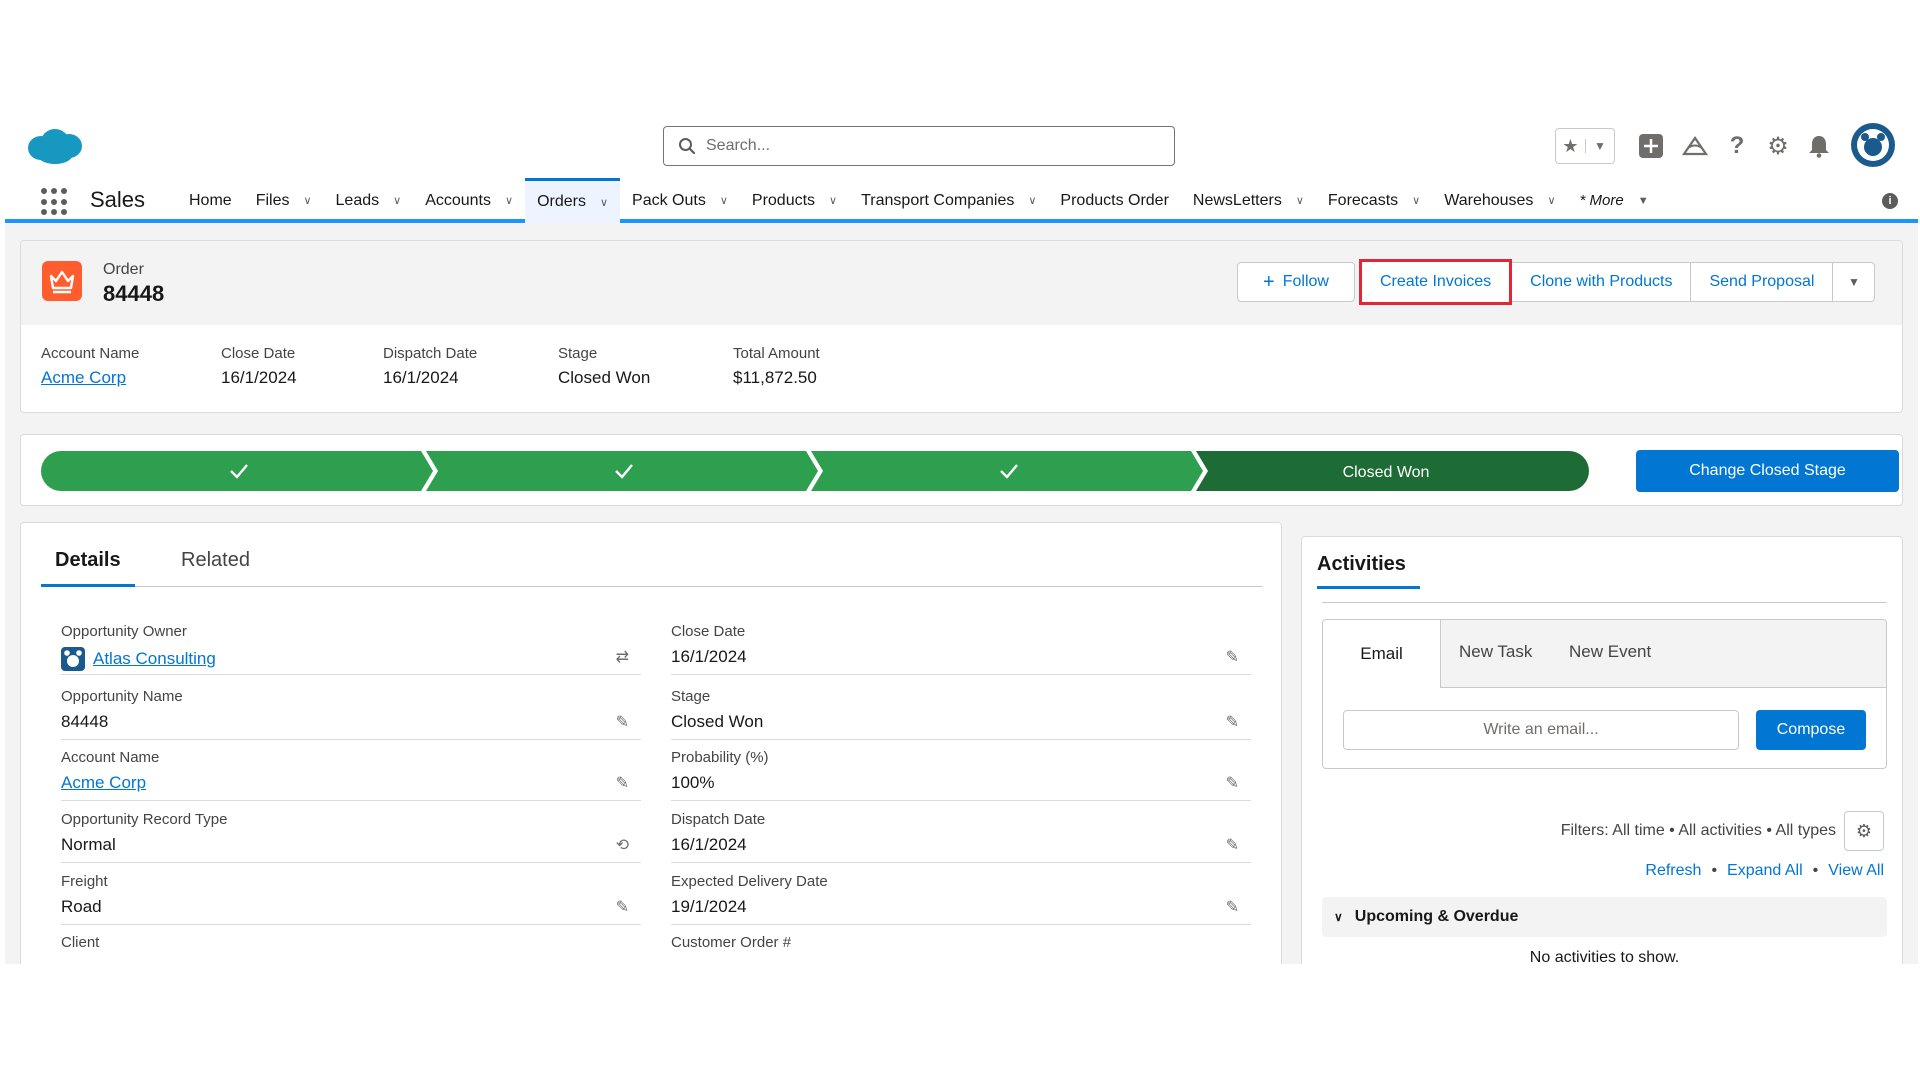 The image size is (1920, 1080). I want to click on create-invoices-button: Create Invoices, so click(1436, 282).